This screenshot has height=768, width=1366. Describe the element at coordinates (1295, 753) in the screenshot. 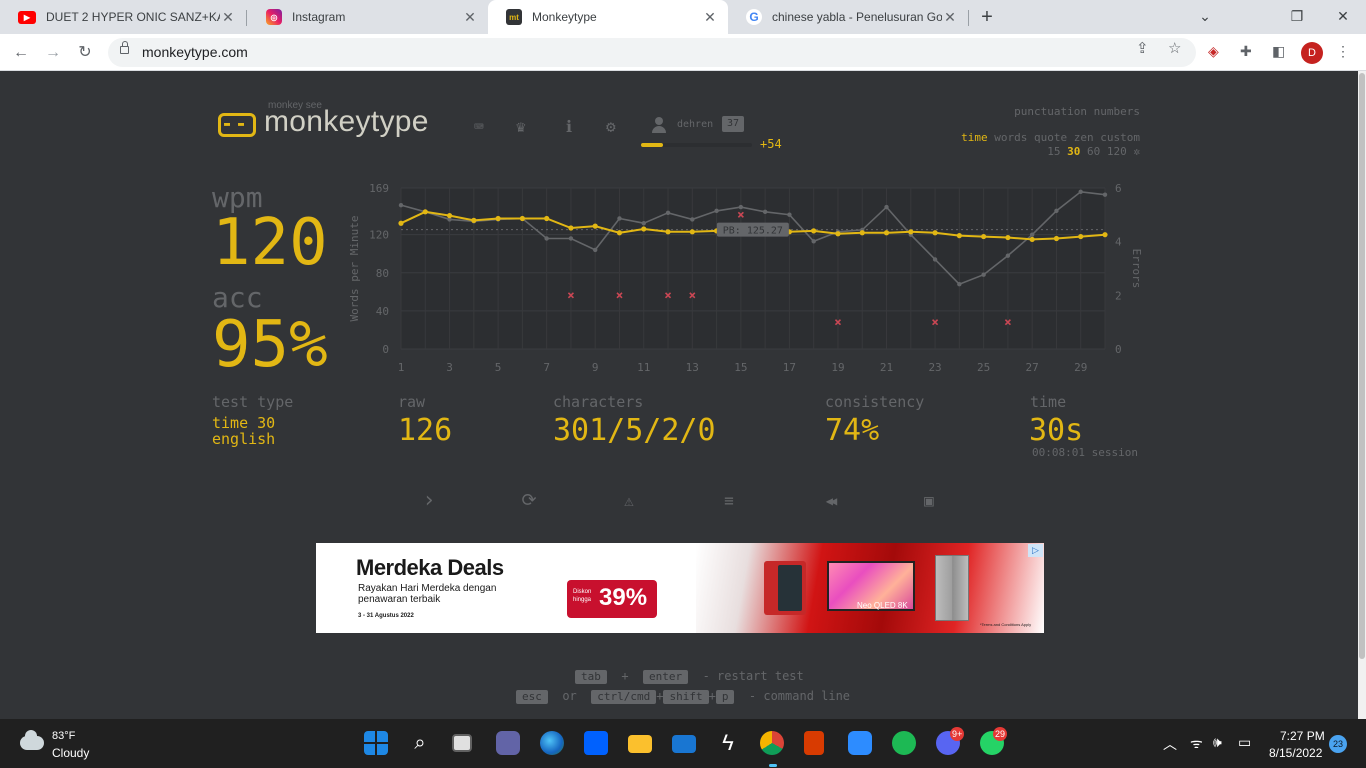

I see `clock-date: 8/15/2022` at that location.